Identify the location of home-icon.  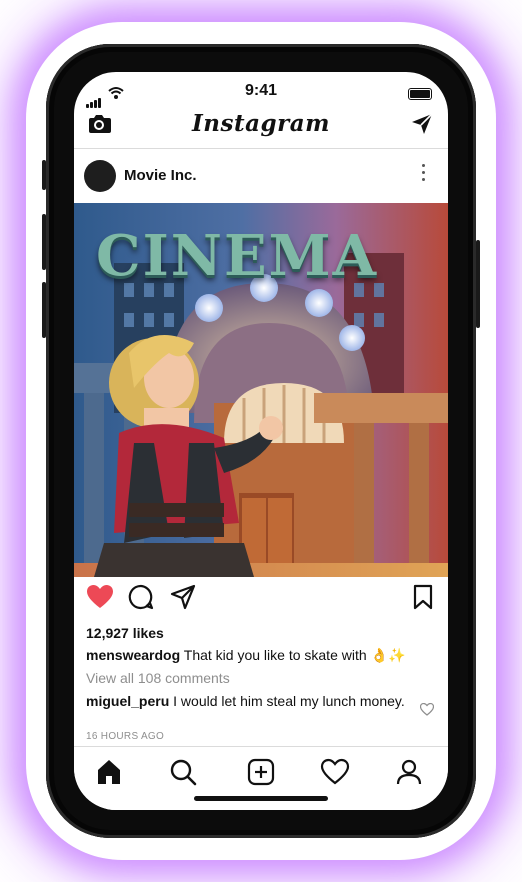
(109, 772).